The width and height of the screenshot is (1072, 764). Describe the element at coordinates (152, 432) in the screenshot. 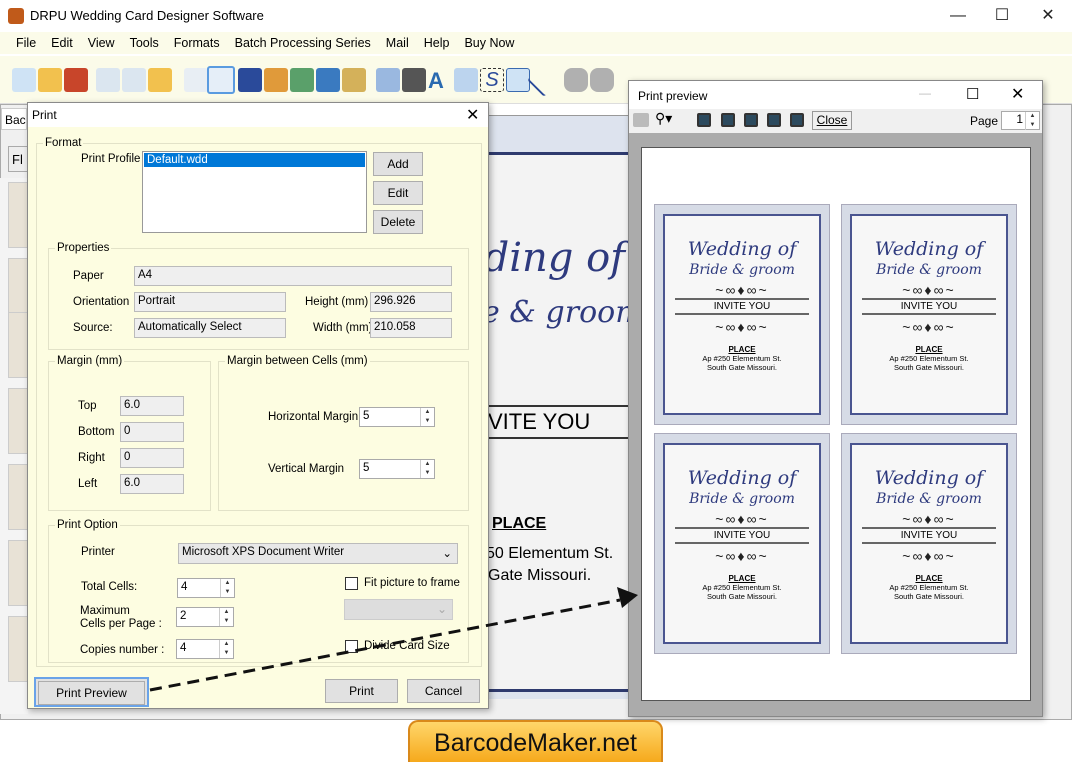

I see `bottom-margin-field: 0` at that location.